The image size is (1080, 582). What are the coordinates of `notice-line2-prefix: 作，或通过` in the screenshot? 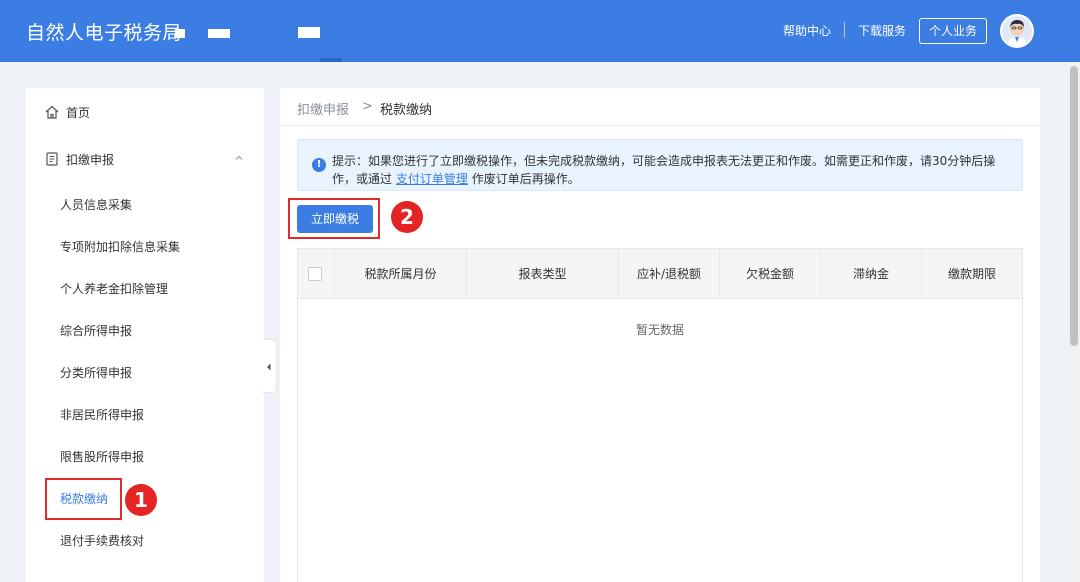 It's located at (362, 179).